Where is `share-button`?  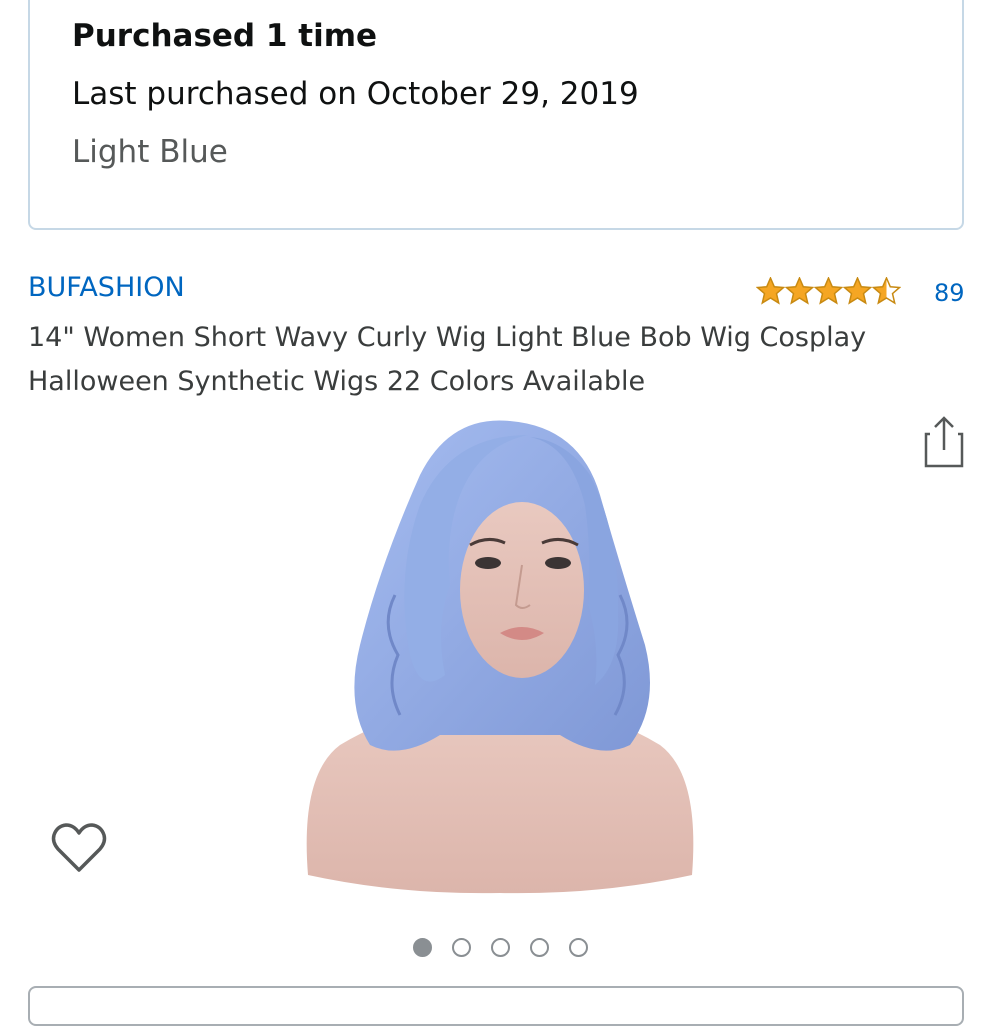 share-button is located at coordinates (944, 441).